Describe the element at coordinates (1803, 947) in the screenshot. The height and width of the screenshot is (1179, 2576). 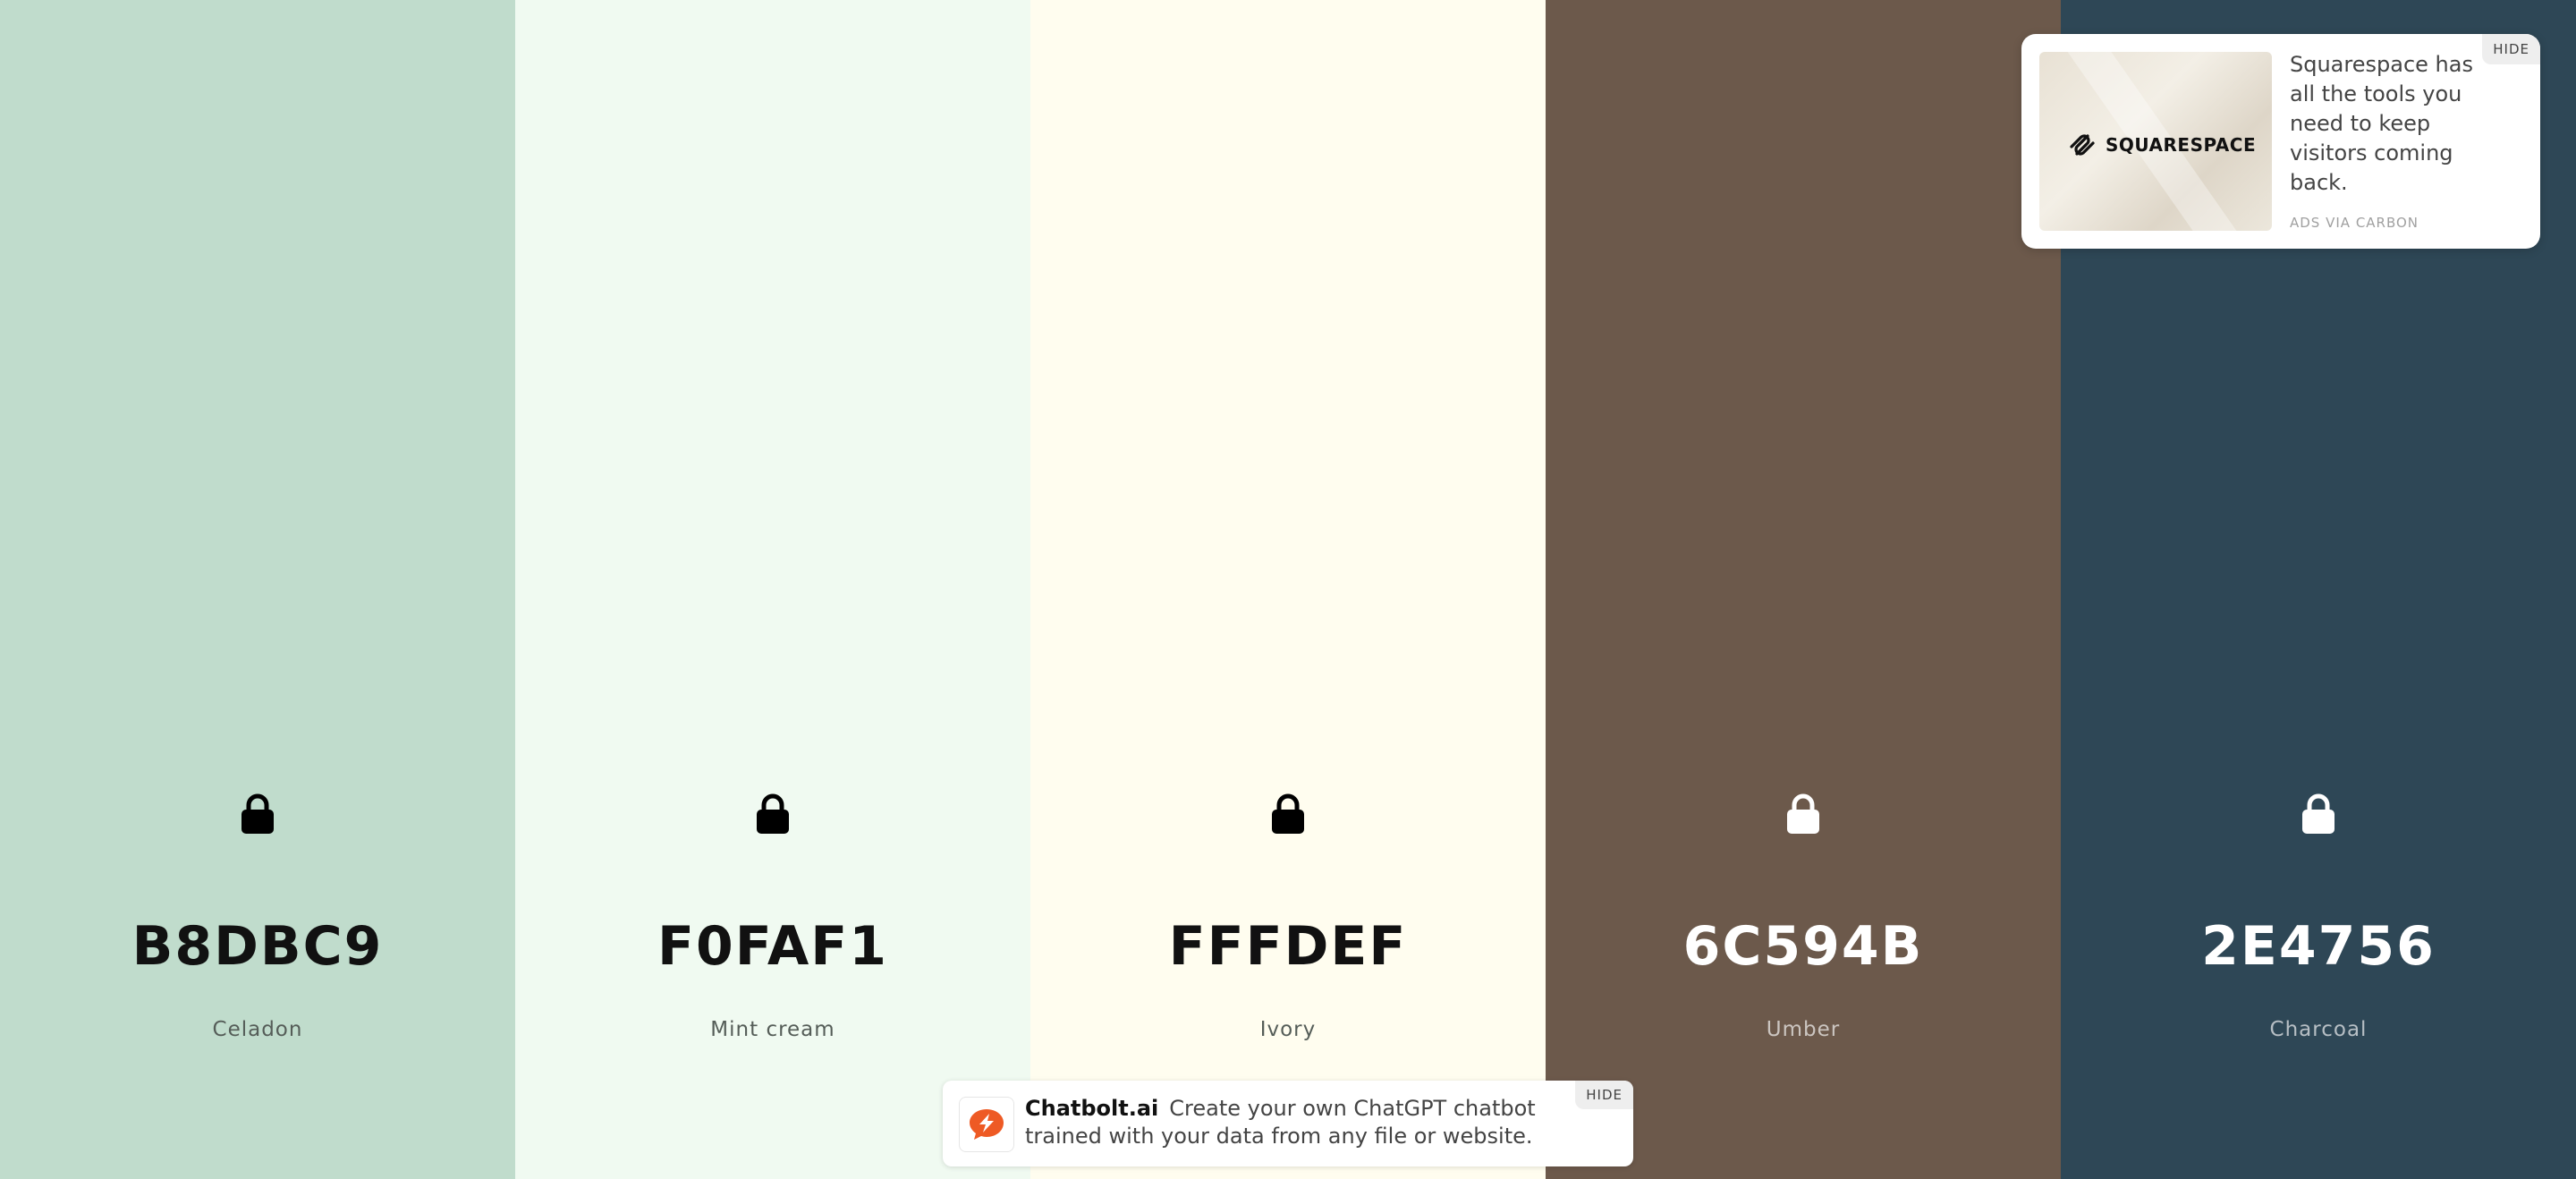
I see `hex-code: 6C594B` at that location.